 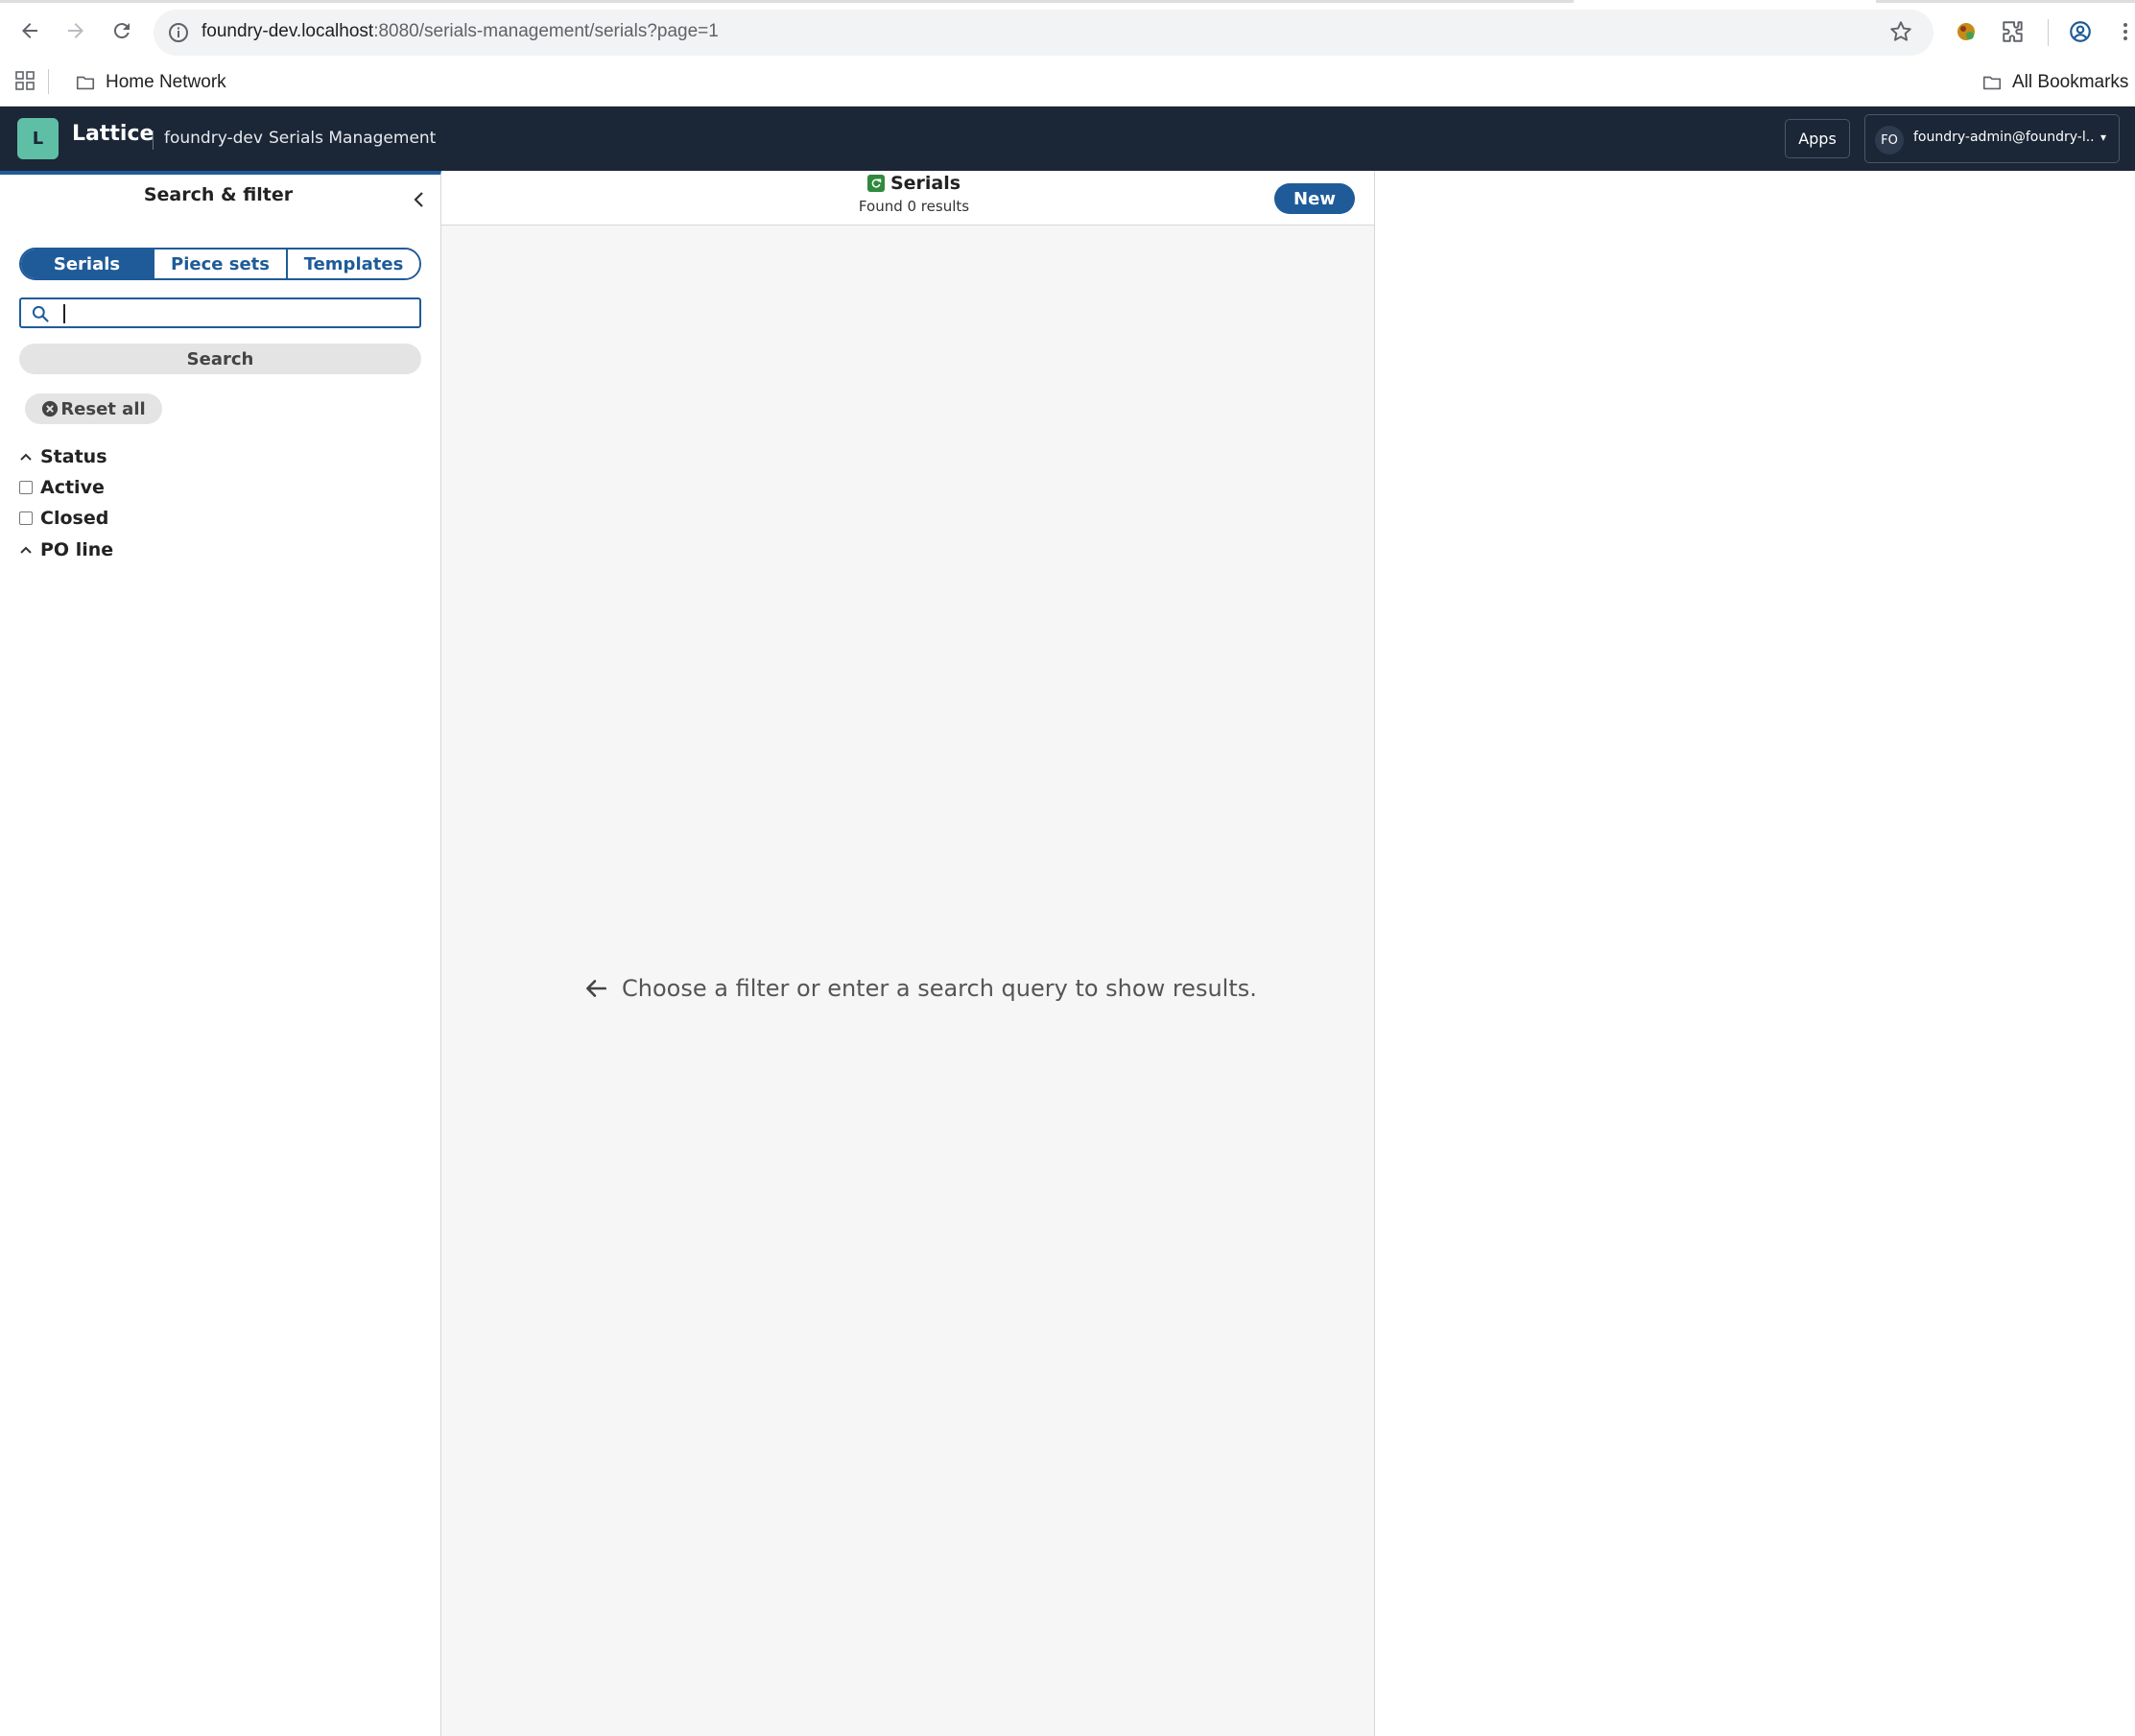 I want to click on bookmarks-divider, so click(x=48, y=81).